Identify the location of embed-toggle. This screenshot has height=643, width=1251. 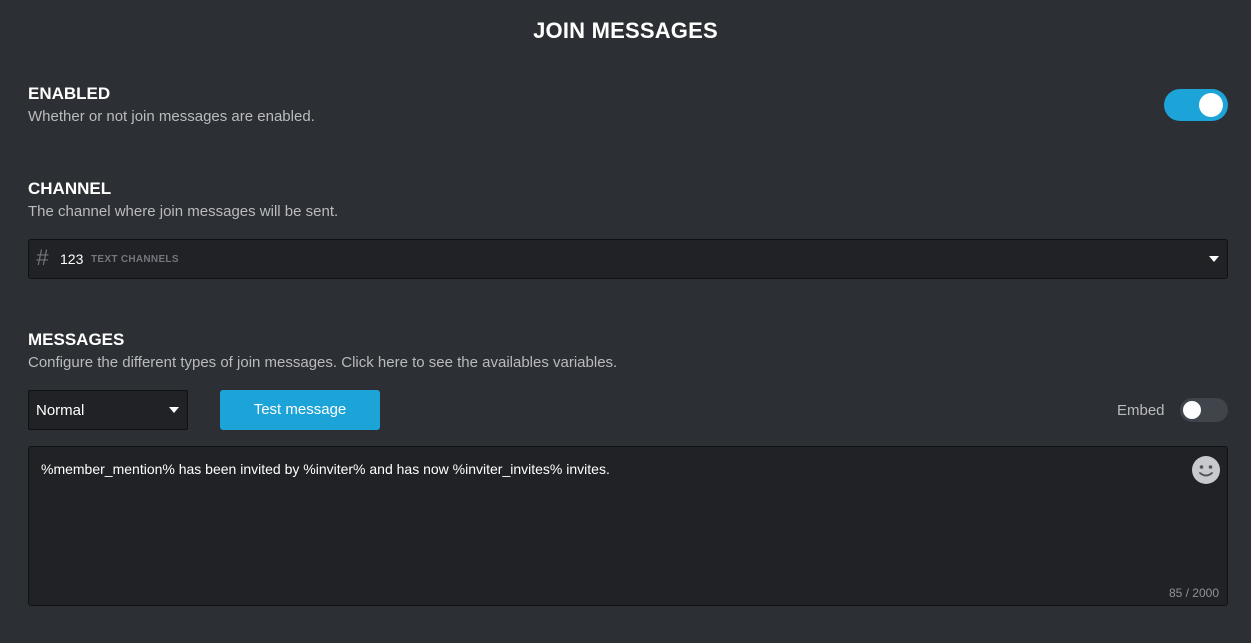
(1204, 410).